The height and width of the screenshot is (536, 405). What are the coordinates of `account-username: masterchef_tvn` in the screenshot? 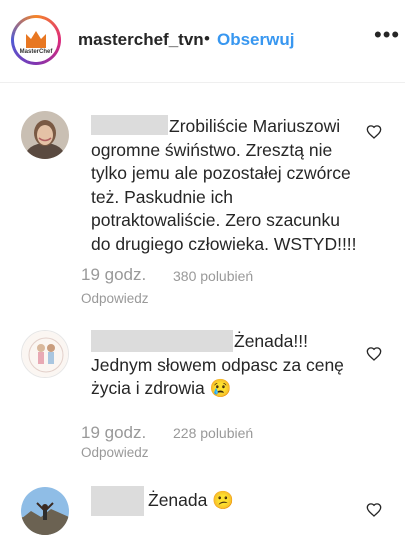 It's located at (141, 40).